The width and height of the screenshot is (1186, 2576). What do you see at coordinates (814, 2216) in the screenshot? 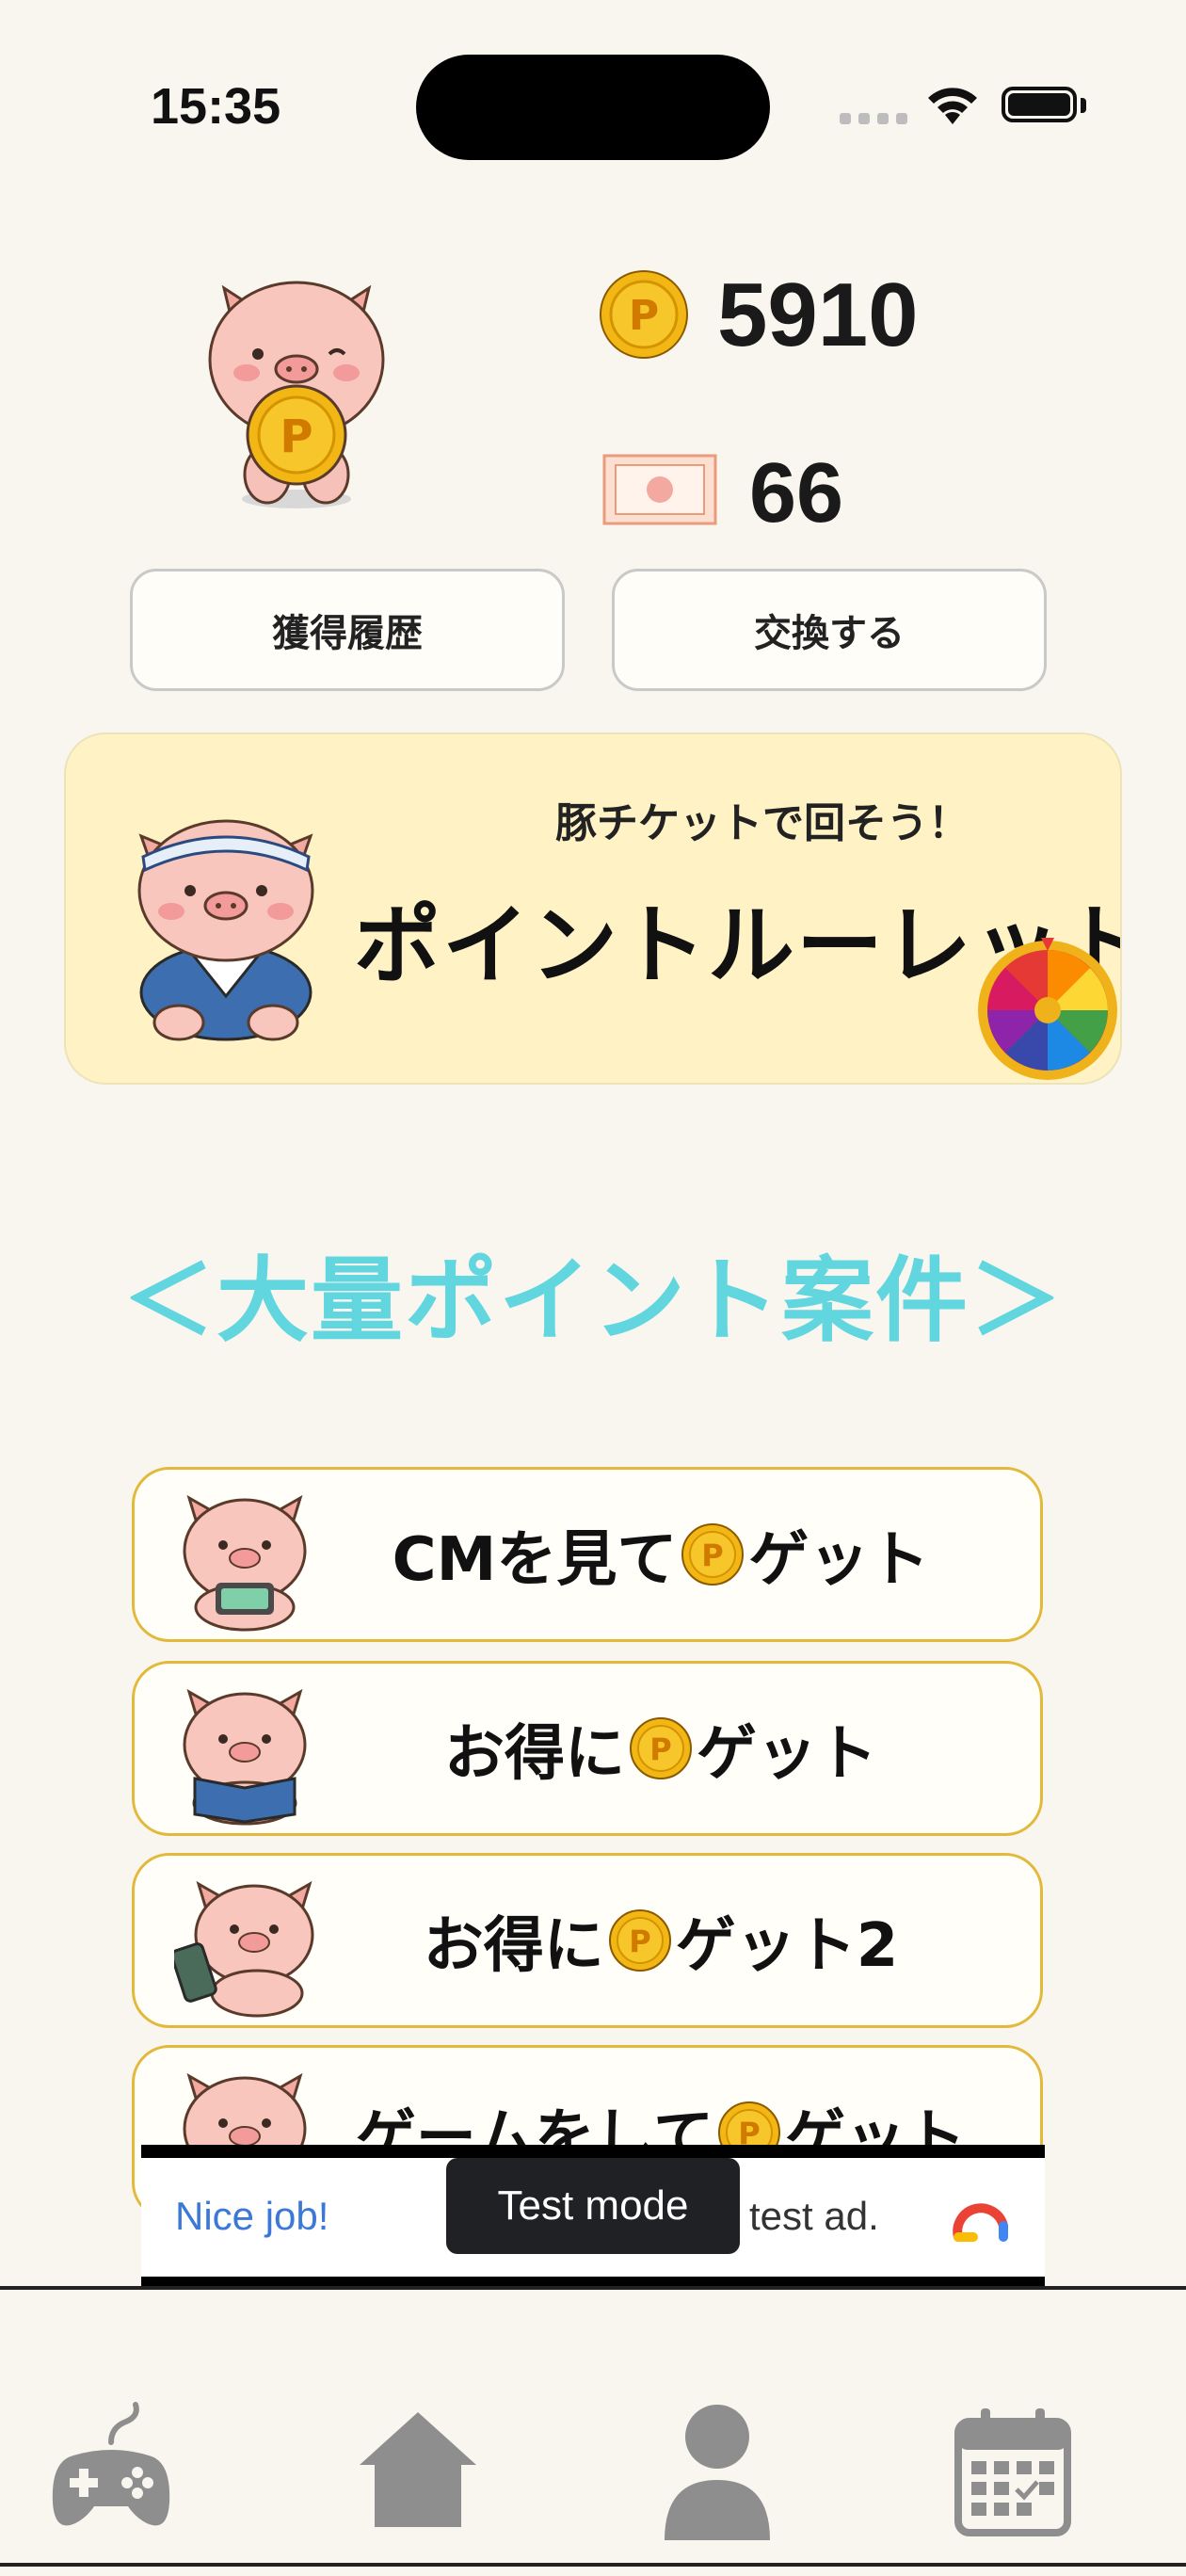
I see `ad-body-text: test ad.` at bounding box center [814, 2216].